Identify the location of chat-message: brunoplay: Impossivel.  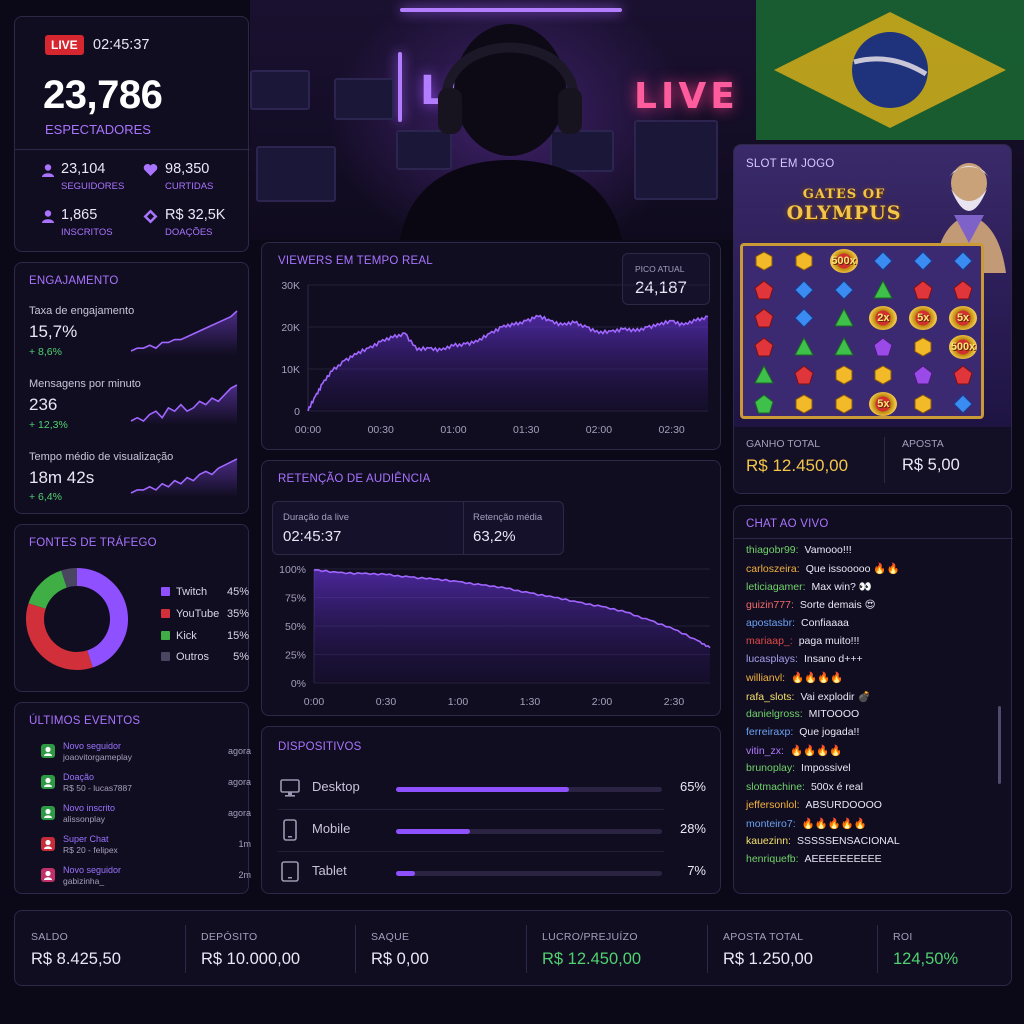
(798, 768).